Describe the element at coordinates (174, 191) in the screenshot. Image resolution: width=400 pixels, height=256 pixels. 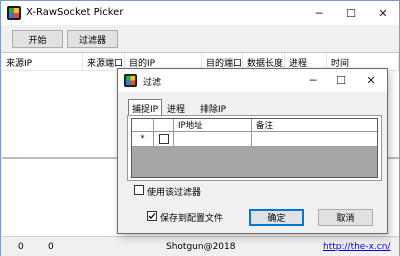
I see `use-filter-label: 使用该过滤器` at that location.